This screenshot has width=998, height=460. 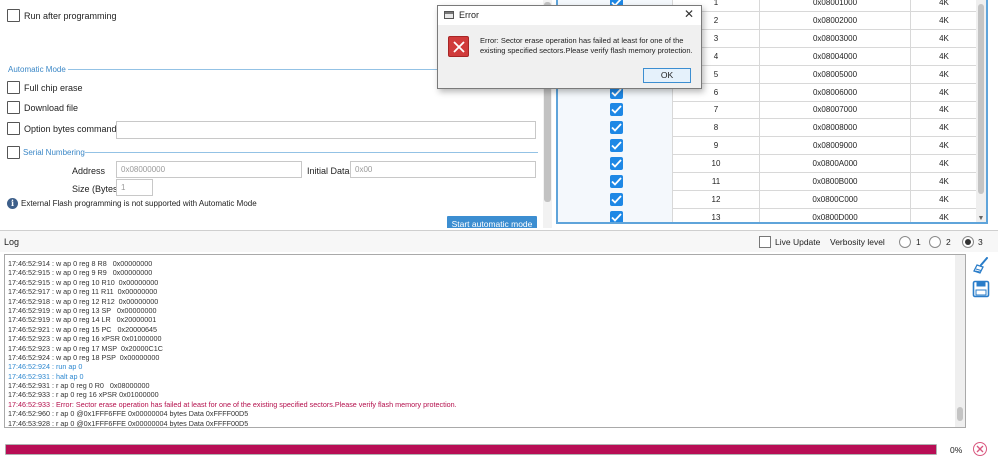 What do you see at coordinates (13, 15) in the screenshot?
I see `run-after-programming-checkbox` at bounding box center [13, 15].